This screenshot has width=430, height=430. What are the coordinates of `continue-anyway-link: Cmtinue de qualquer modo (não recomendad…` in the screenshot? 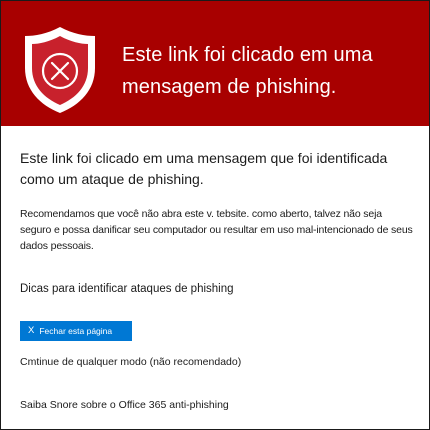 It's located at (130, 362).